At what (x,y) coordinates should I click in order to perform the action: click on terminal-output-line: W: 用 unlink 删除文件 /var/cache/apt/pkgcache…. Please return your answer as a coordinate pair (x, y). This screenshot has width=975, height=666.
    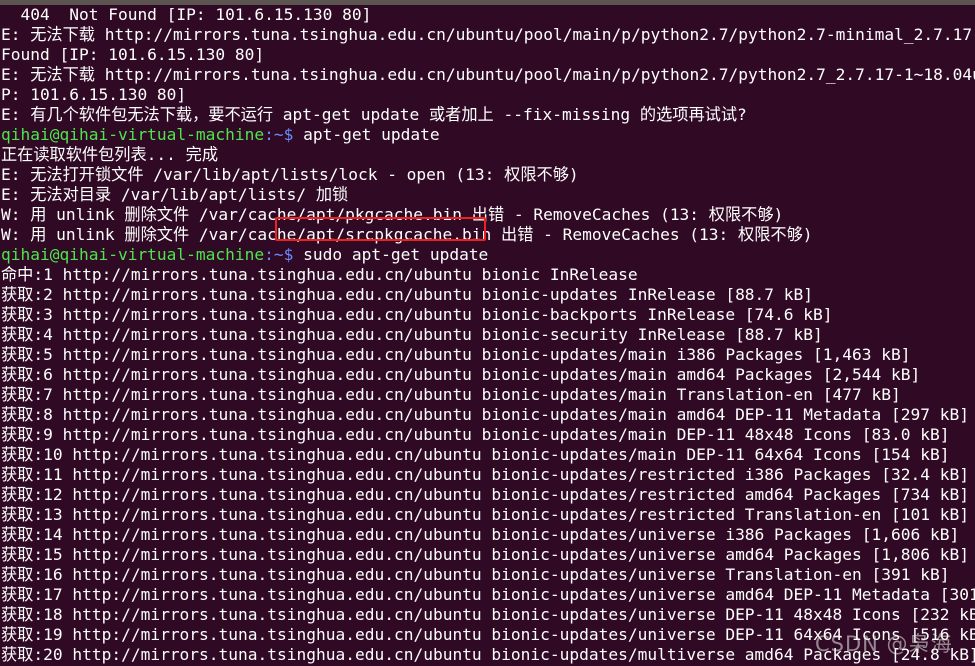
    Looking at the image, I should click on (392, 214).